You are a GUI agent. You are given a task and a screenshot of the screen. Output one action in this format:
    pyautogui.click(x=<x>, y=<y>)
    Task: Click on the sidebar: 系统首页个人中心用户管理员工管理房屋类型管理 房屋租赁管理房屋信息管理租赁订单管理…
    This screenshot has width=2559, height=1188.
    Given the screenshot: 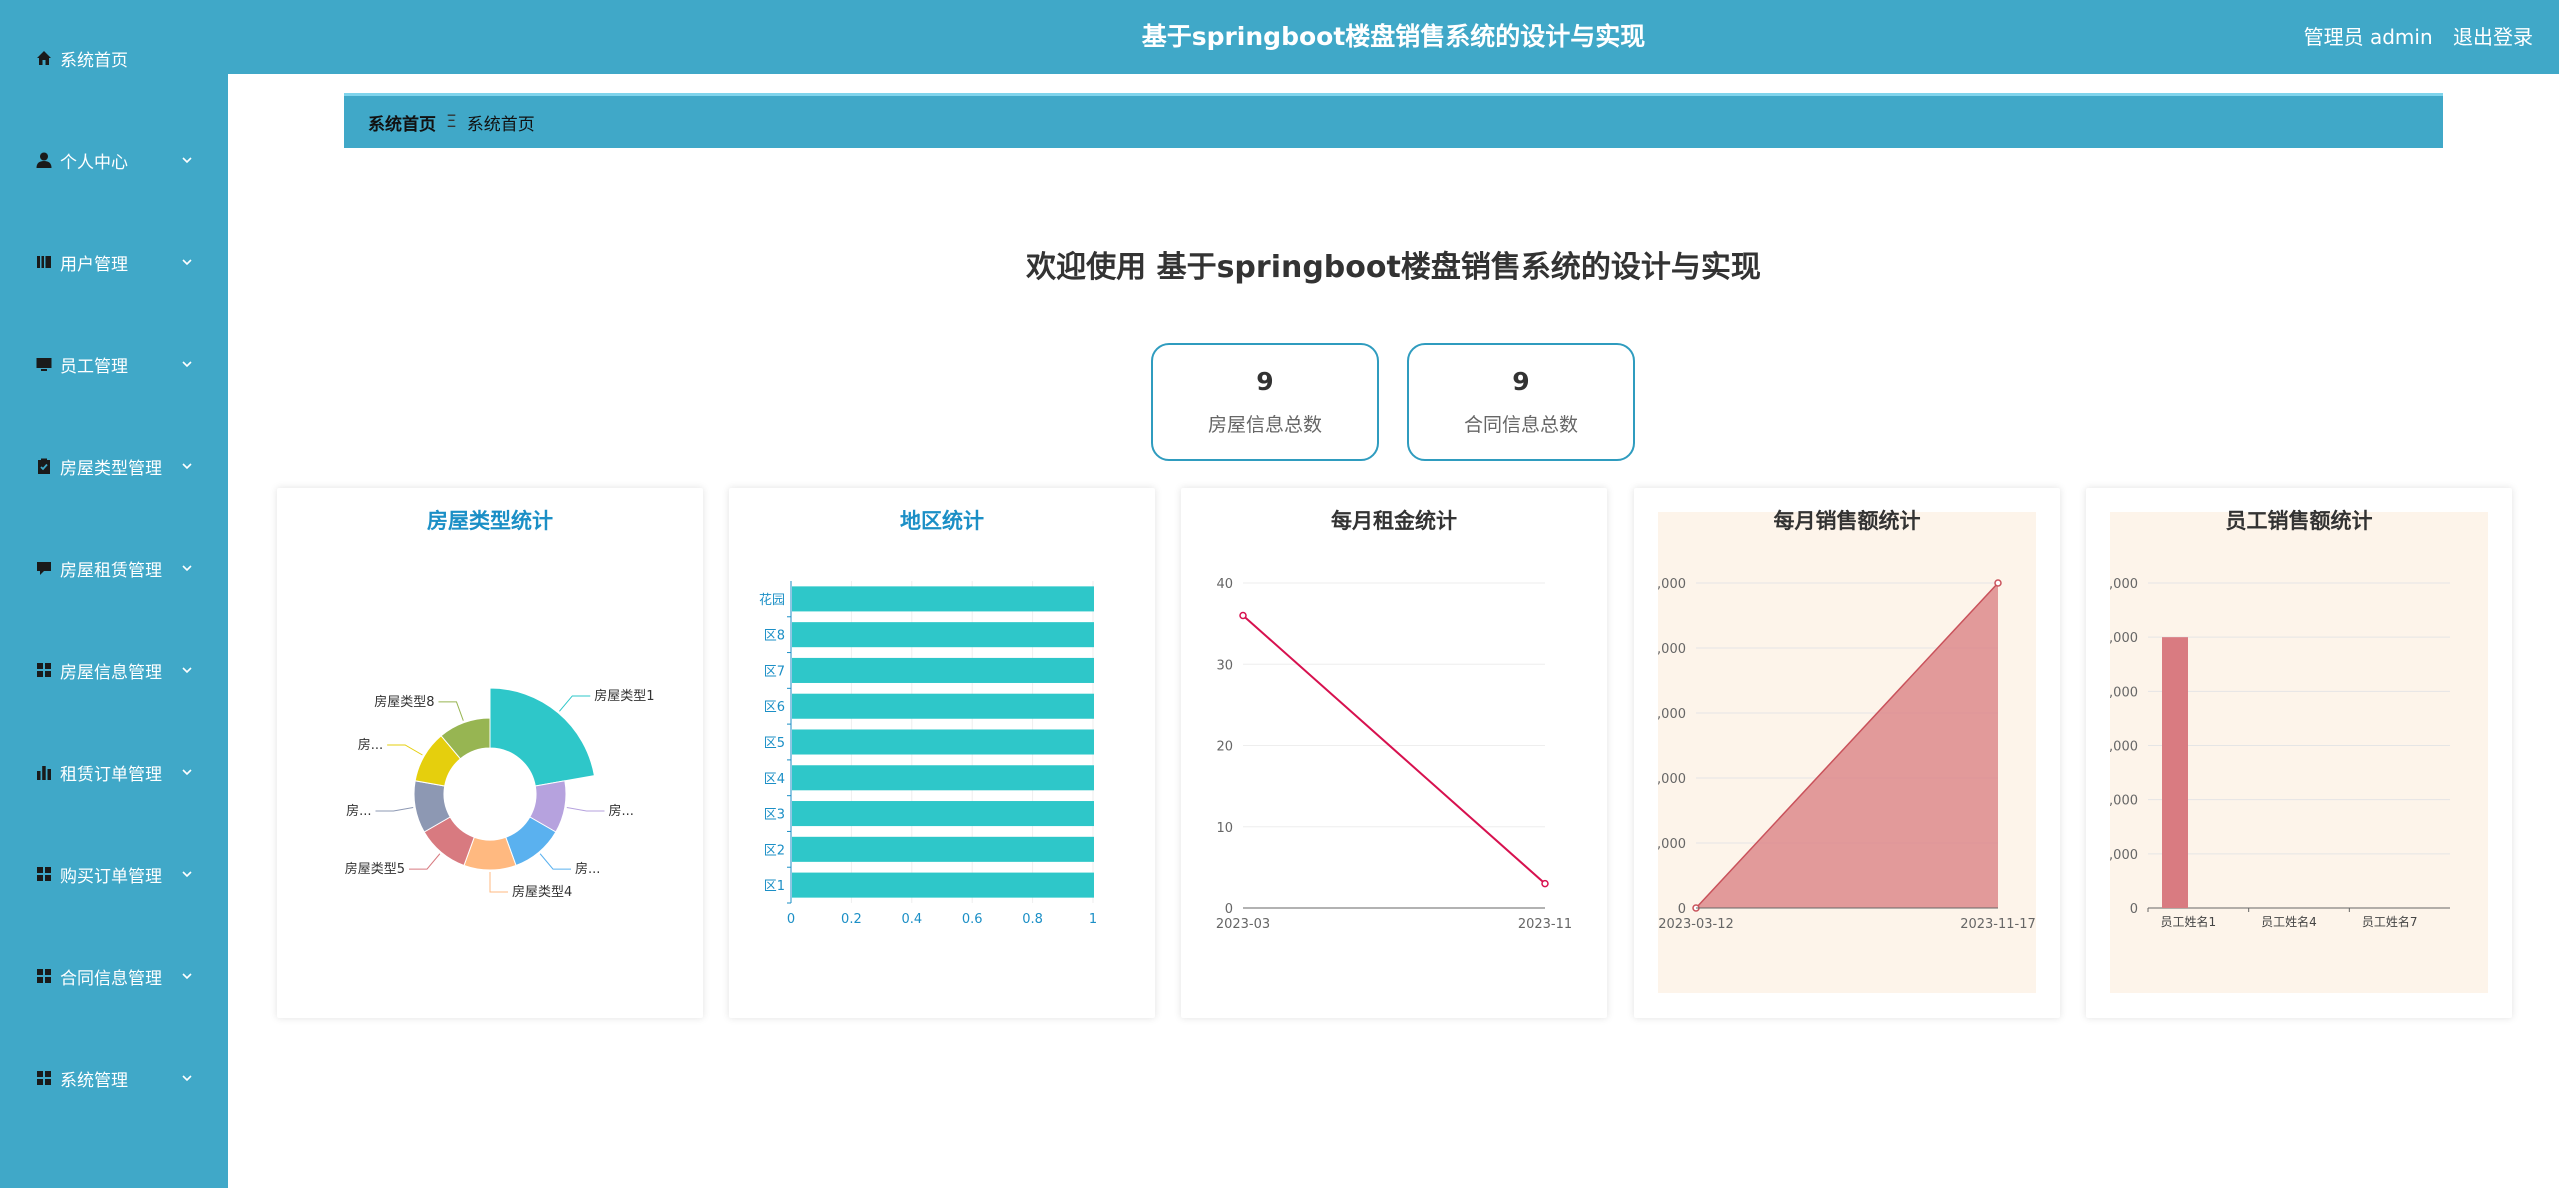 What is the action you would take?
    pyautogui.click(x=114, y=594)
    